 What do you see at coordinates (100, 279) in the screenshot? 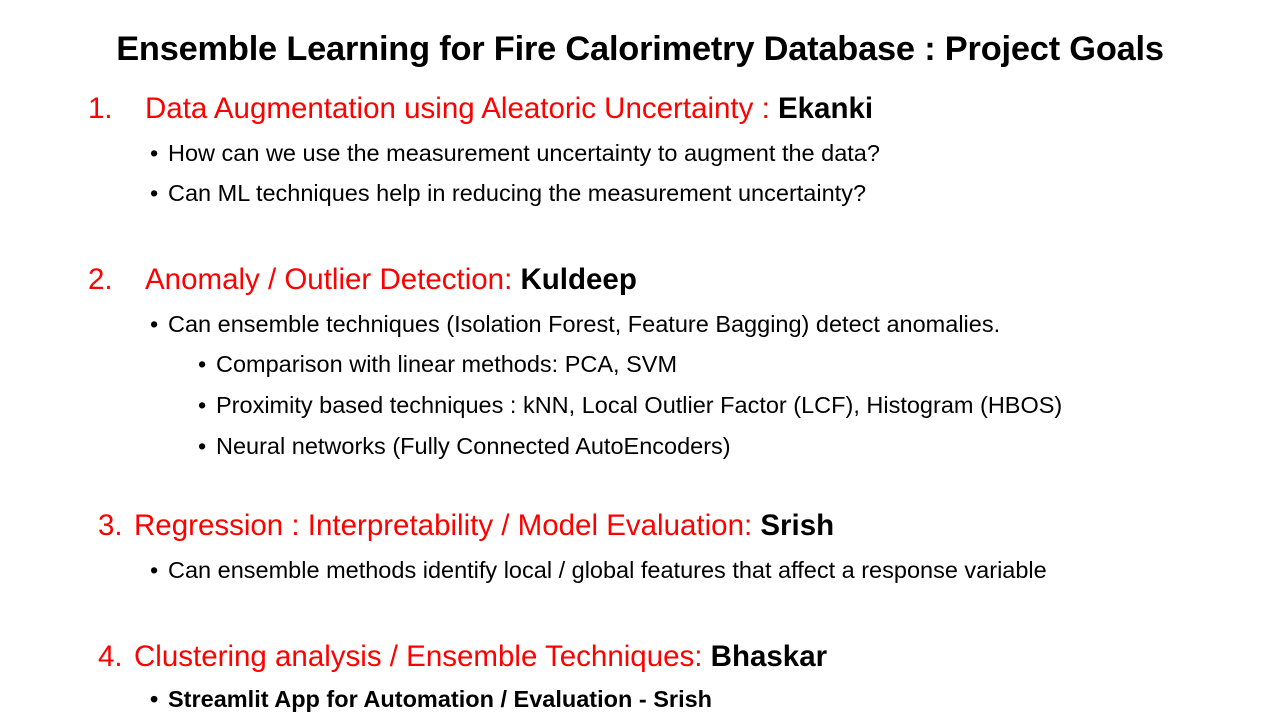
I see `goal-2-number: 2.` at bounding box center [100, 279].